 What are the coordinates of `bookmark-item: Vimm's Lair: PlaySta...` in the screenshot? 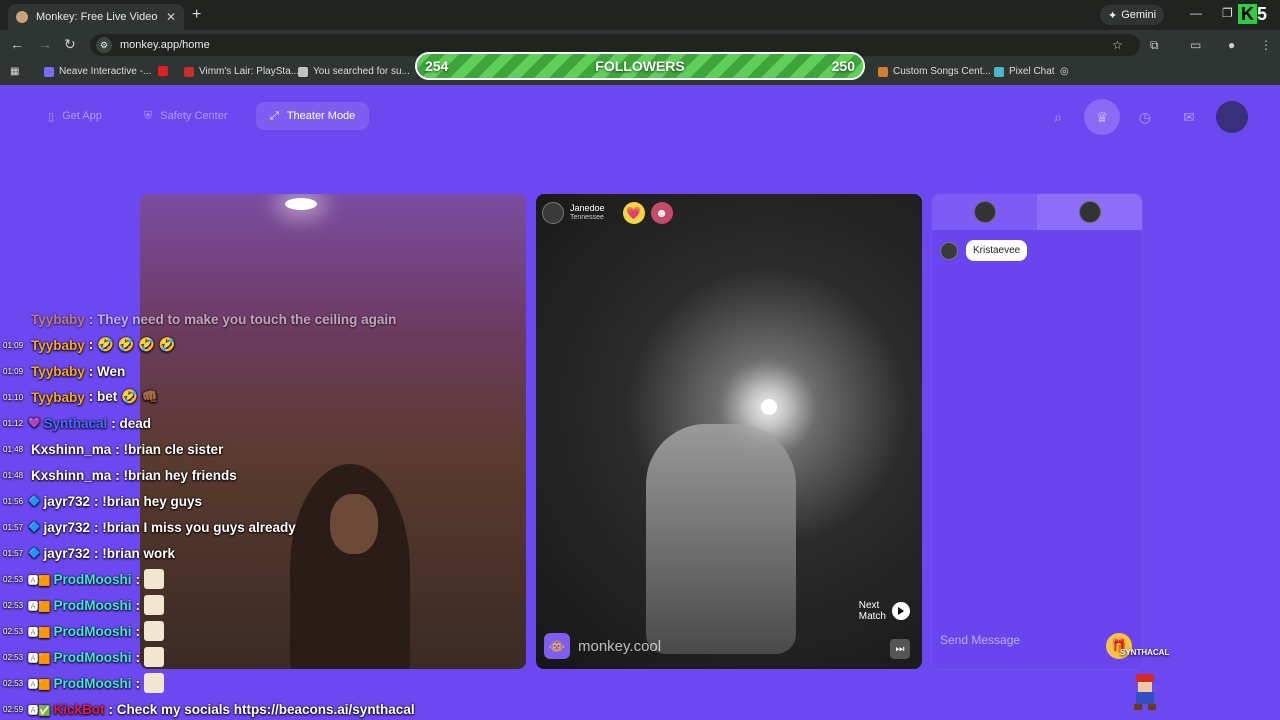 It's located at (241, 71).